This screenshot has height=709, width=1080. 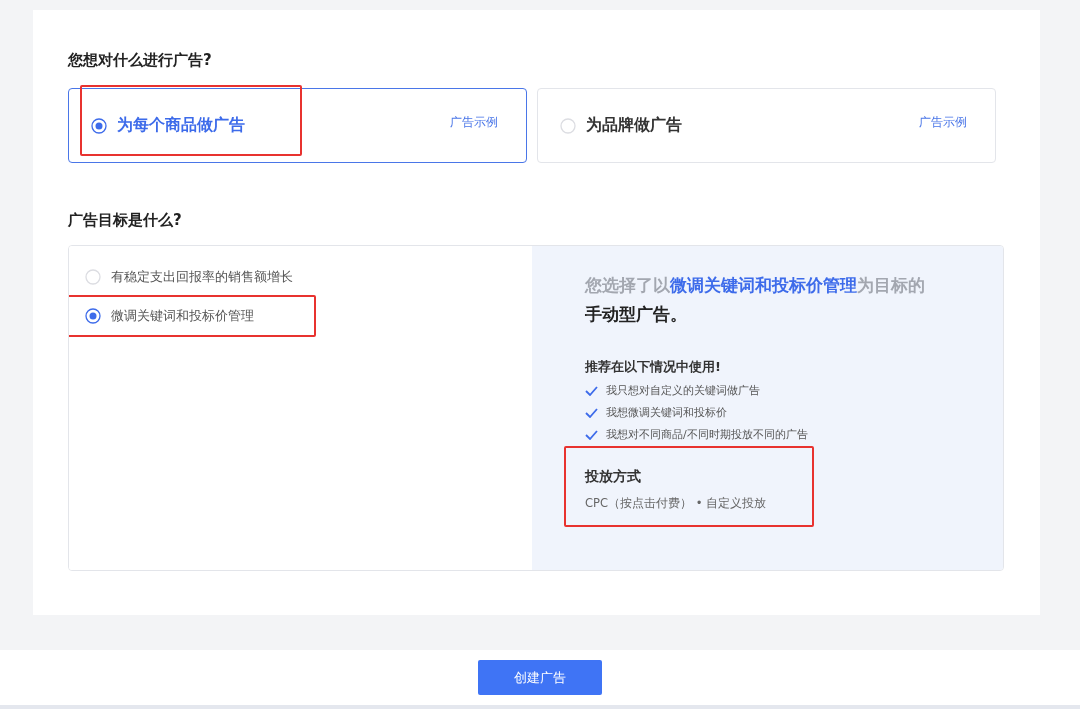 What do you see at coordinates (181, 125) in the screenshot?
I see `option-label: 为每个商品做广告` at bounding box center [181, 125].